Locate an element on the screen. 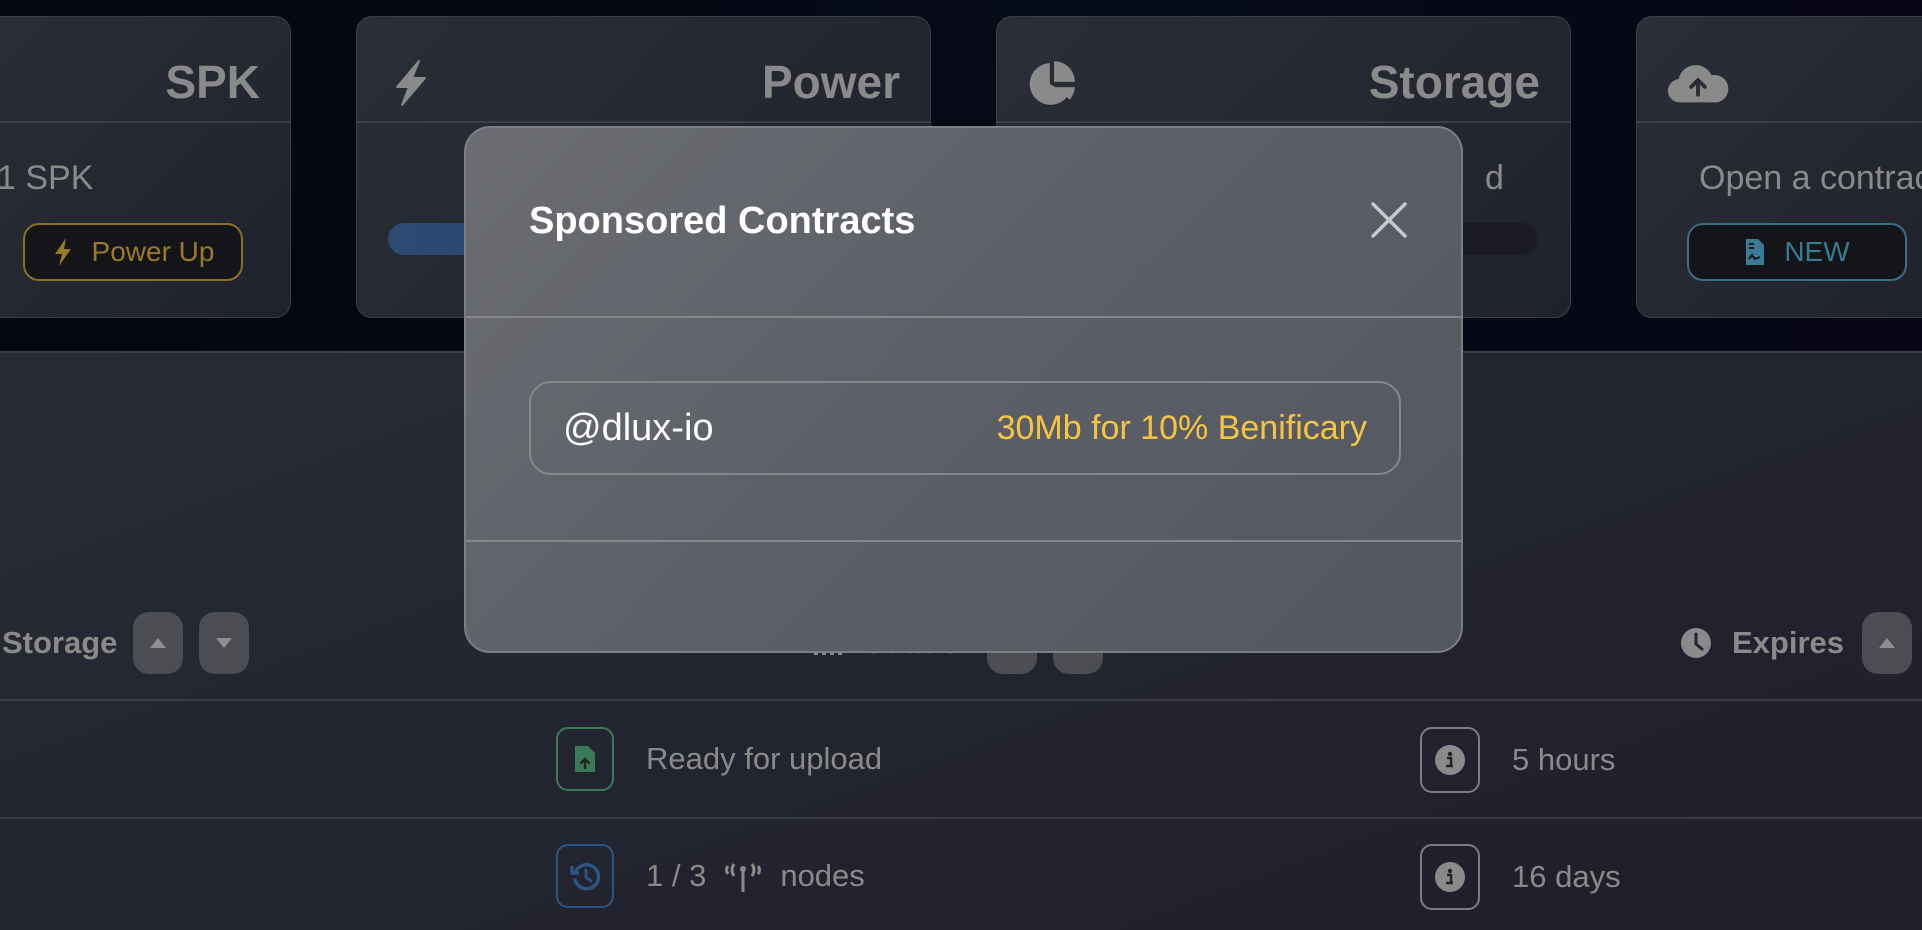 This screenshot has height=930, width=1922. close-icon is located at coordinates (1389, 220).